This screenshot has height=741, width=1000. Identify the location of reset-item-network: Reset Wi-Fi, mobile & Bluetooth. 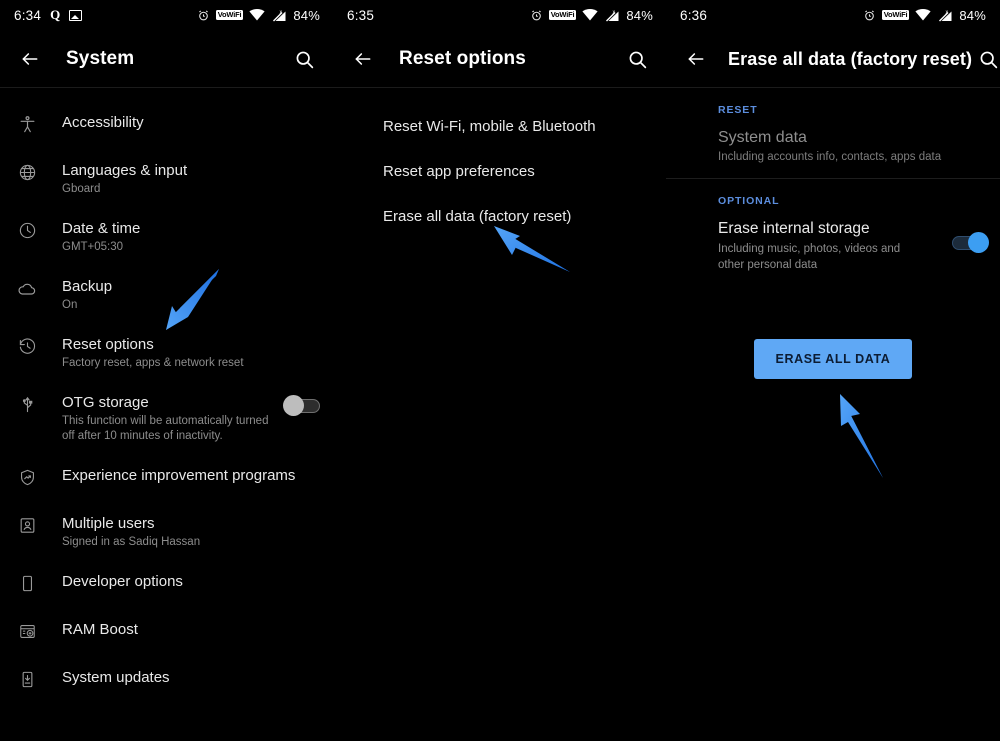
(500, 126).